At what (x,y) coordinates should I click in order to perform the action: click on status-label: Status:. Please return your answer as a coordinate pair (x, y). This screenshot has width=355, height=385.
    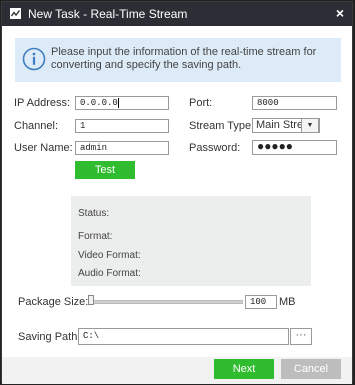
    Looking at the image, I should click on (94, 213).